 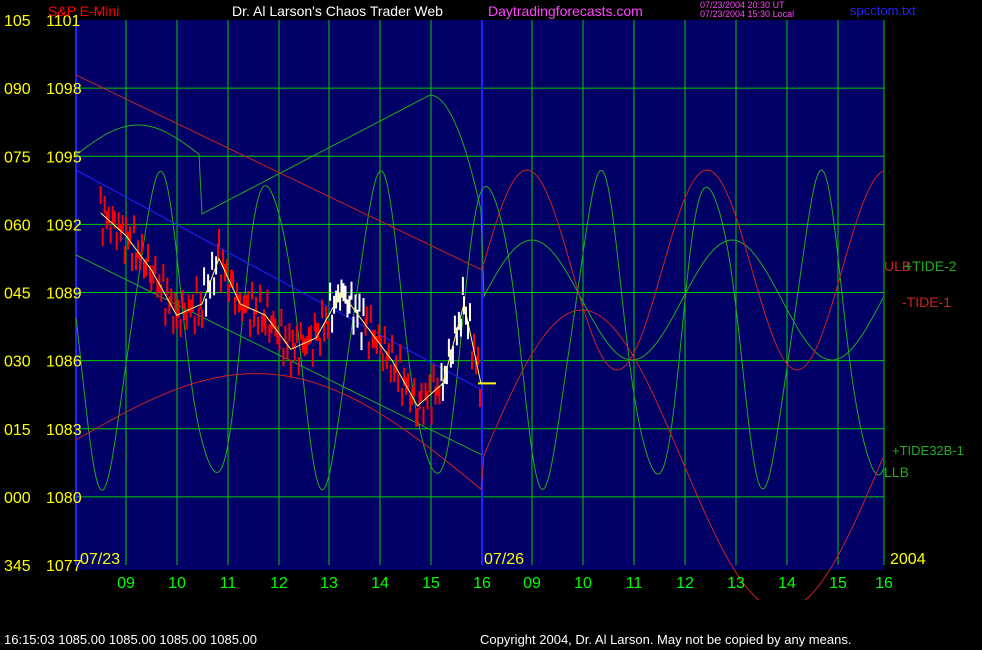 I want to click on y-angle-label: 000, so click(x=17, y=498).